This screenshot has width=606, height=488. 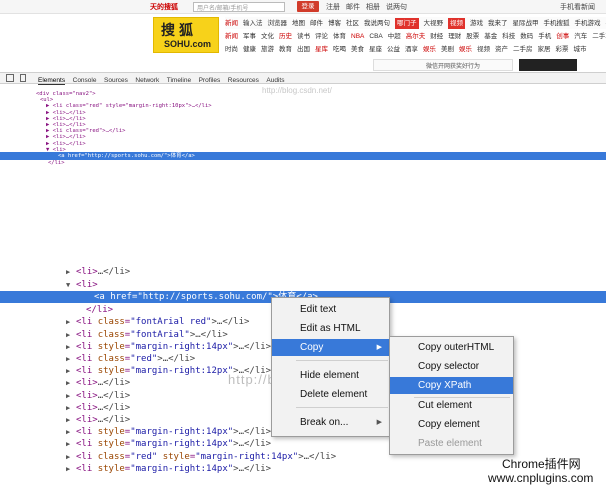 I want to click on sohu-nav-link: 资产, so click(x=501, y=49).